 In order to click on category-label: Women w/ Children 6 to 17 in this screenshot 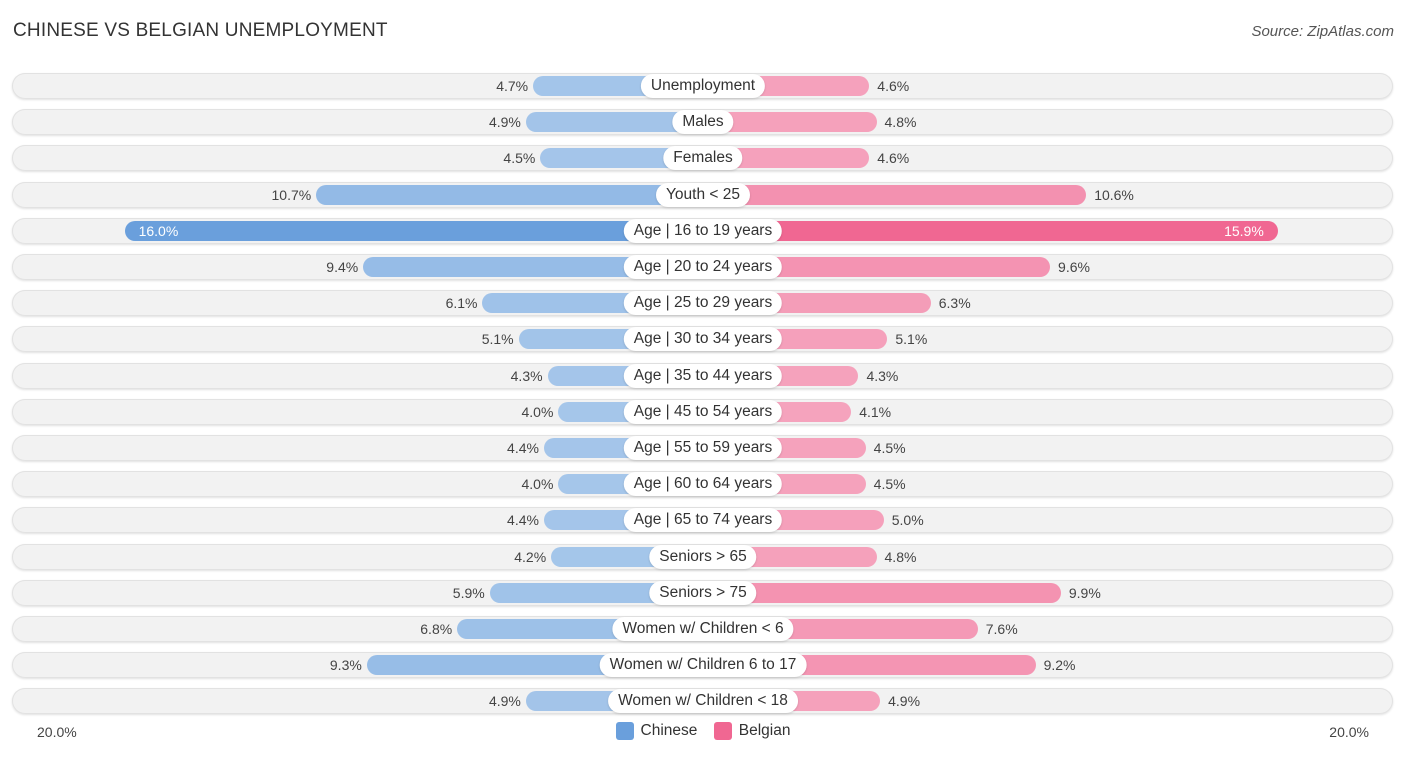, I will do `click(703, 665)`.